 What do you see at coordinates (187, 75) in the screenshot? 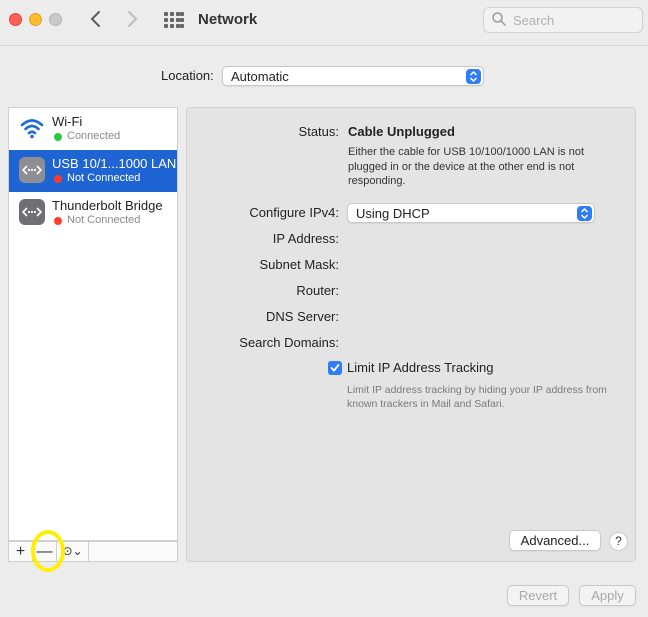
I see `location-label: Location:` at bounding box center [187, 75].